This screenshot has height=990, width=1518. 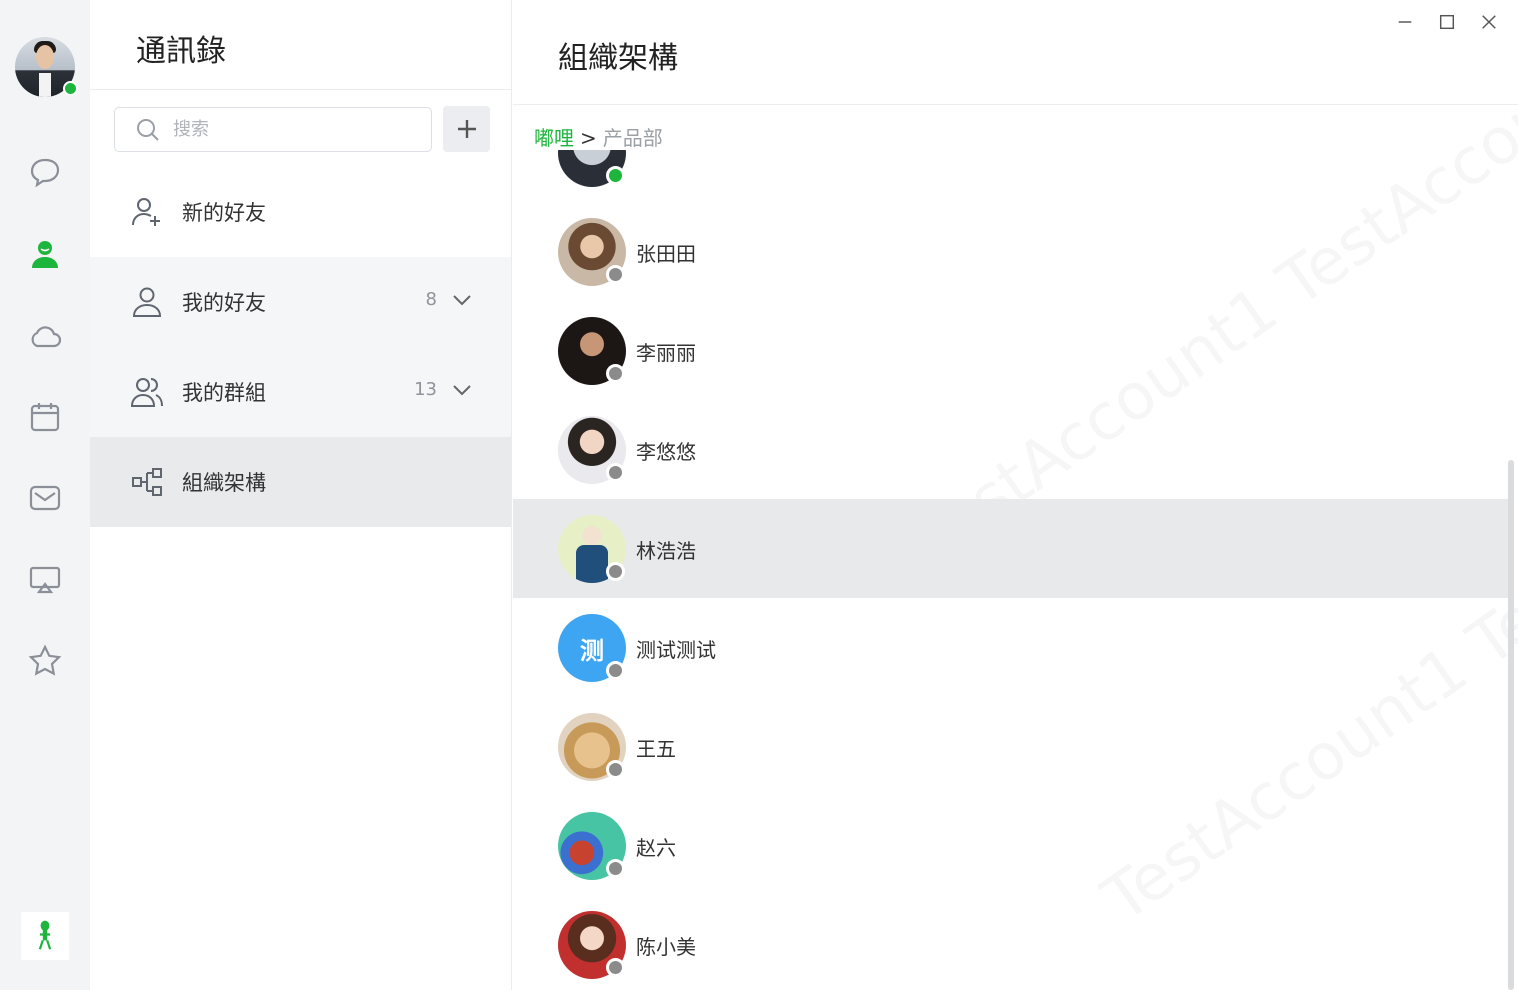 I want to click on maximize-icon, so click(x=1447, y=22).